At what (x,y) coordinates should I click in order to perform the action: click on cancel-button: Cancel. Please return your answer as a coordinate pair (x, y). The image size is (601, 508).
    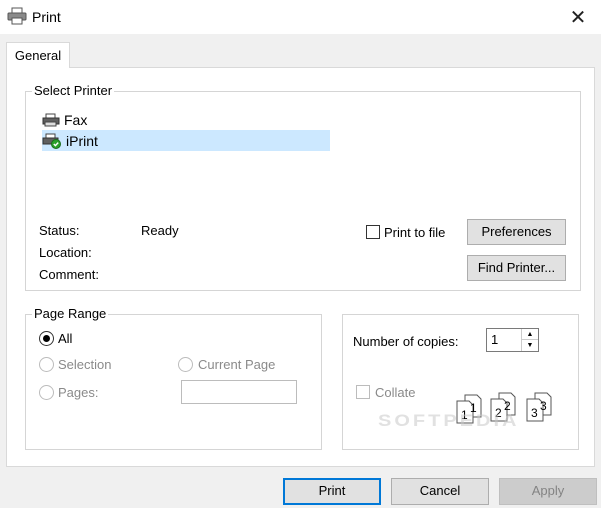
    Looking at the image, I should click on (440, 491).